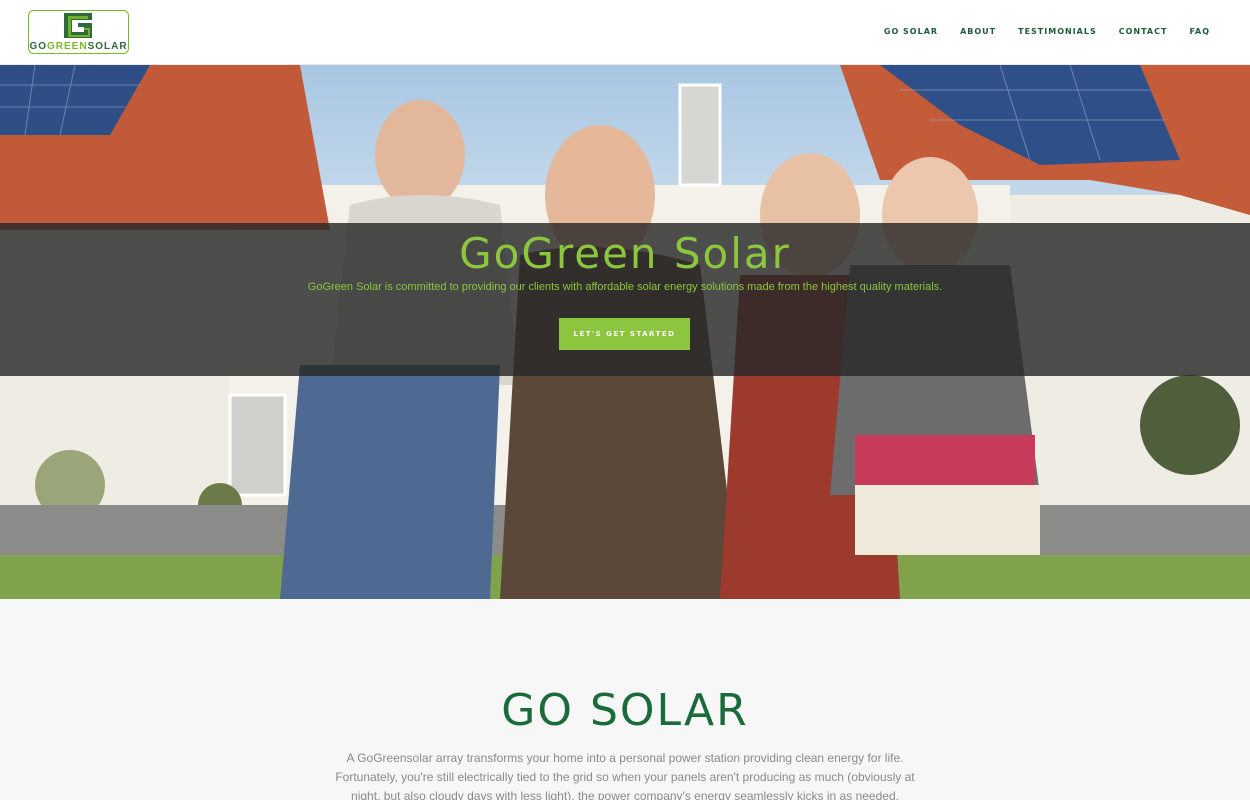 The width and height of the screenshot is (1250, 800). What do you see at coordinates (978, 31) in the screenshot?
I see `nav-about: ABOUT` at bounding box center [978, 31].